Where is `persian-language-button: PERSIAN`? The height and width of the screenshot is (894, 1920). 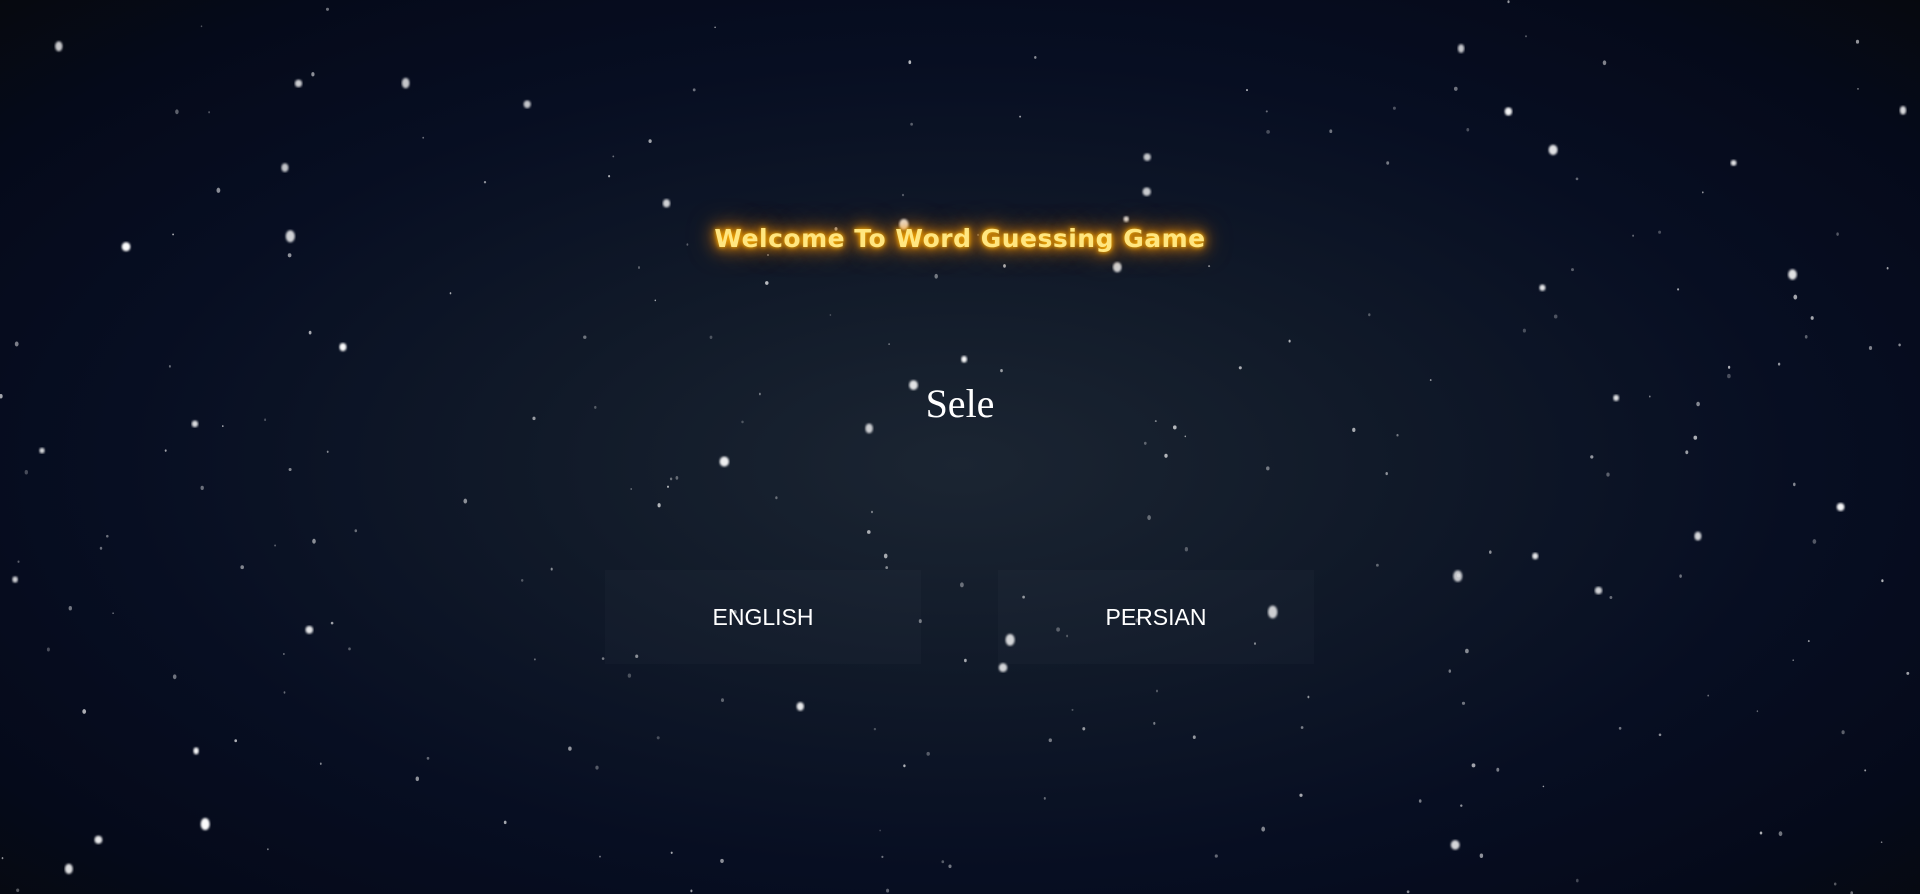
persian-language-button: PERSIAN is located at coordinates (1156, 617).